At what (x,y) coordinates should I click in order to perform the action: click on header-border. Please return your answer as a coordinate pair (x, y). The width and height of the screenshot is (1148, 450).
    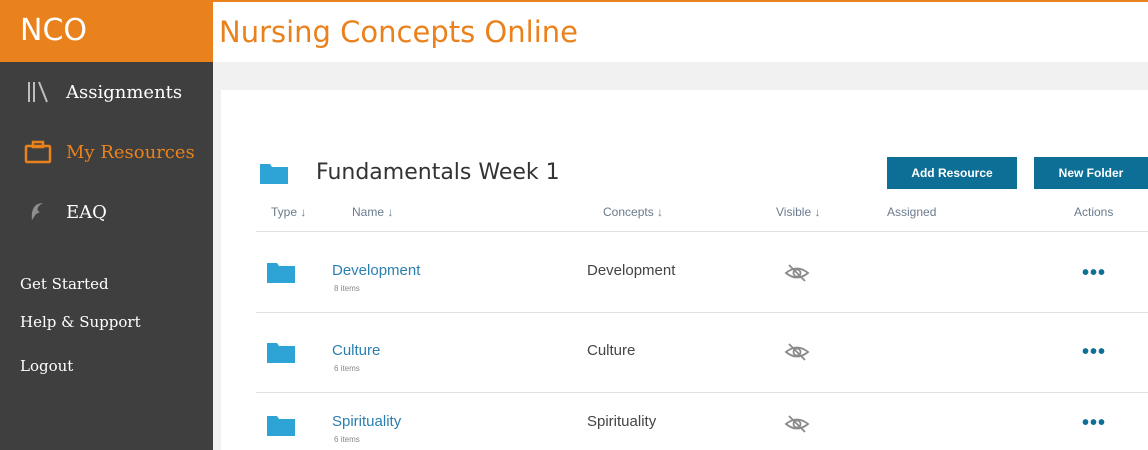
    Looking at the image, I should click on (680, 1).